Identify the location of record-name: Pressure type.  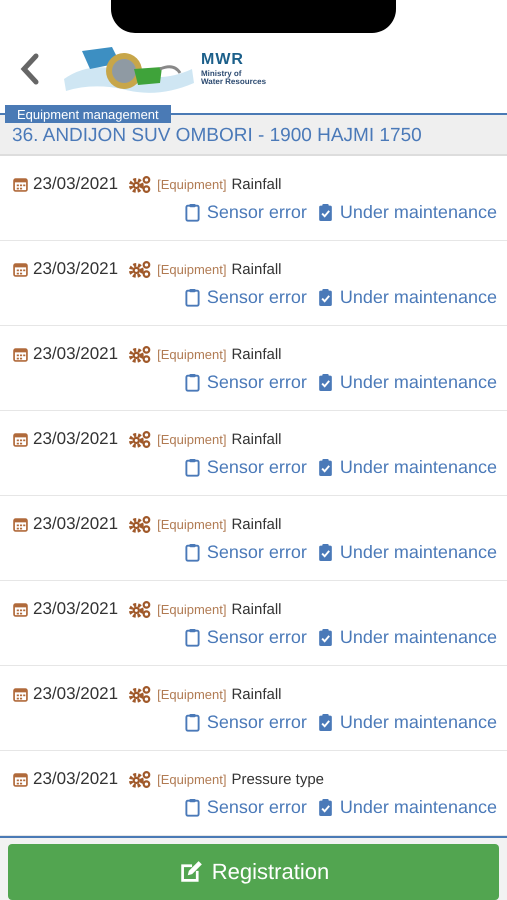
(277, 779).